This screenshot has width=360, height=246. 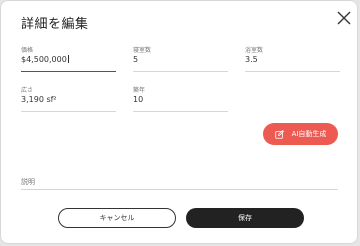 What do you see at coordinates (292, 71) in the screenshot?
I see `bathrooms-underline` at bounding box center [292, 71].